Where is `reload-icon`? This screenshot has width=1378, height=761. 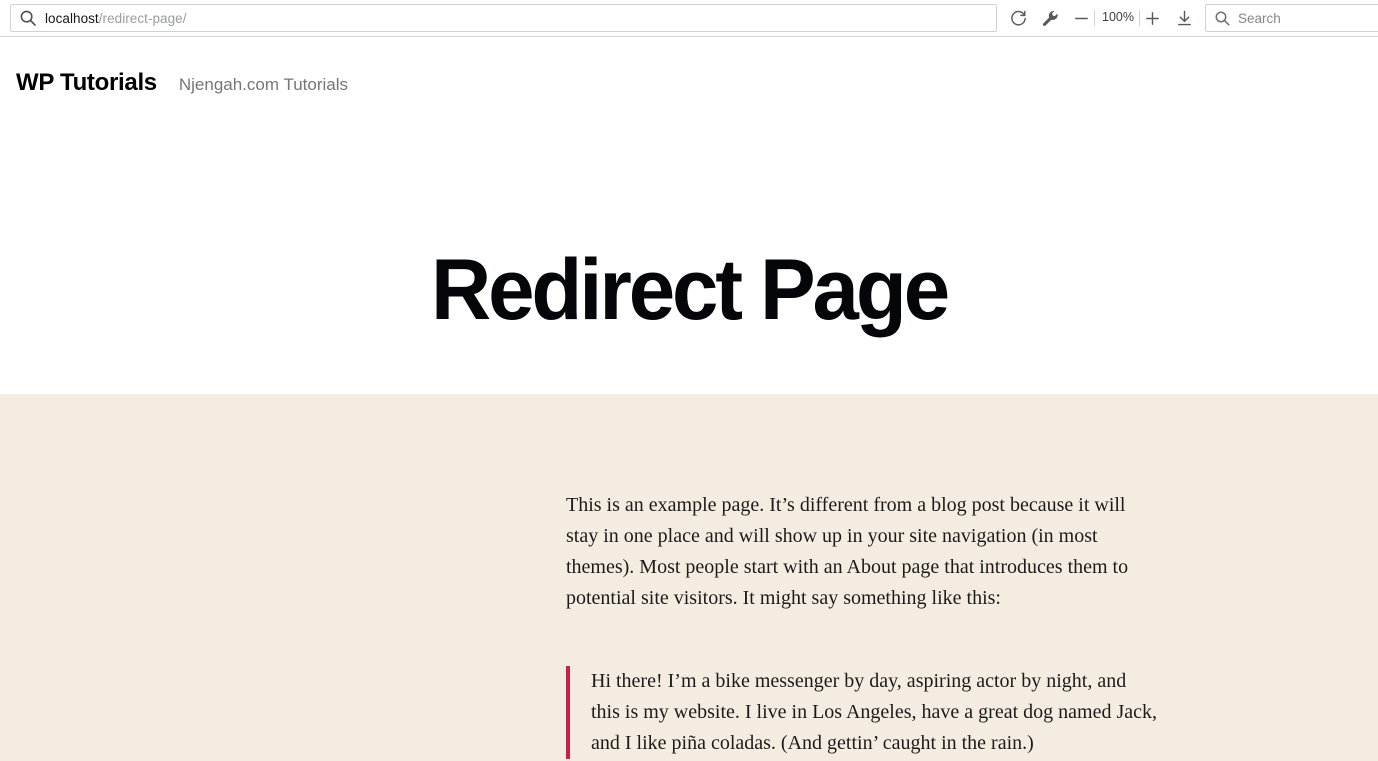
reload-icon is located at coordinates (1018, 18).